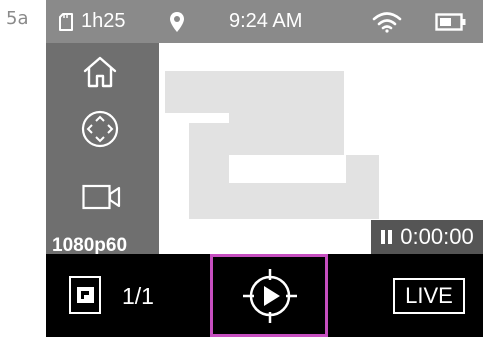 The image size is (483, 337). Describe the element at coordinates (100, 129) in the screenshot. I see `pan-tilt-control-icon` at that location.